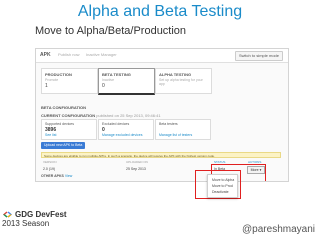 This screenshot has width=320, height=240. I want to click on row-version: 2.0 (19), so click(49, 169).